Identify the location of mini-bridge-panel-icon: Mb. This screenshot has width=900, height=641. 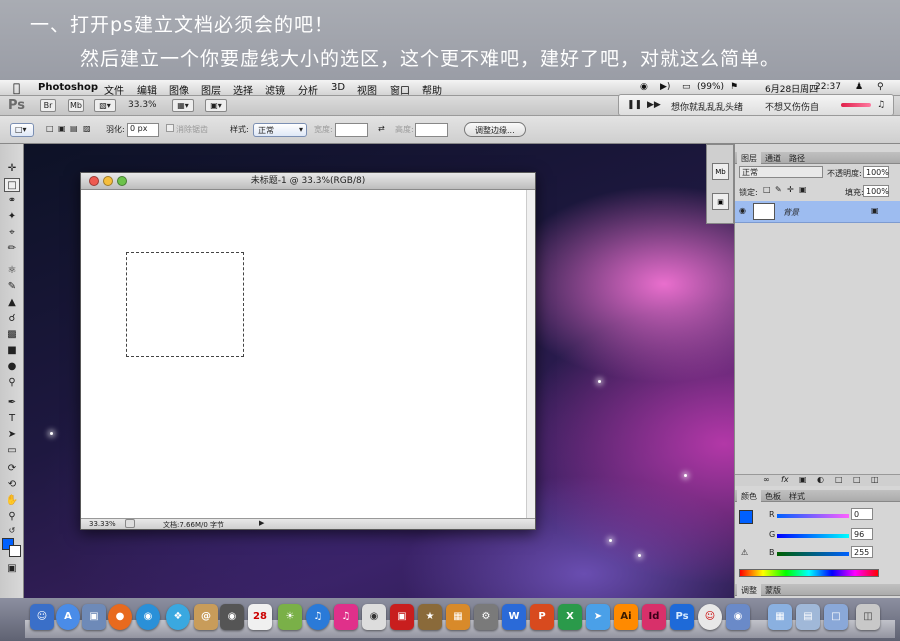
(720, 171).